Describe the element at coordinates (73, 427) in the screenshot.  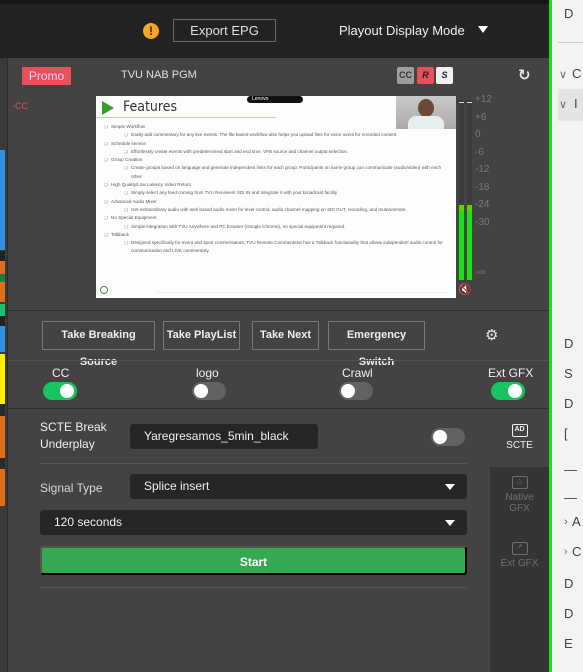
I see `label-line-1: SCTE Break` at that location.